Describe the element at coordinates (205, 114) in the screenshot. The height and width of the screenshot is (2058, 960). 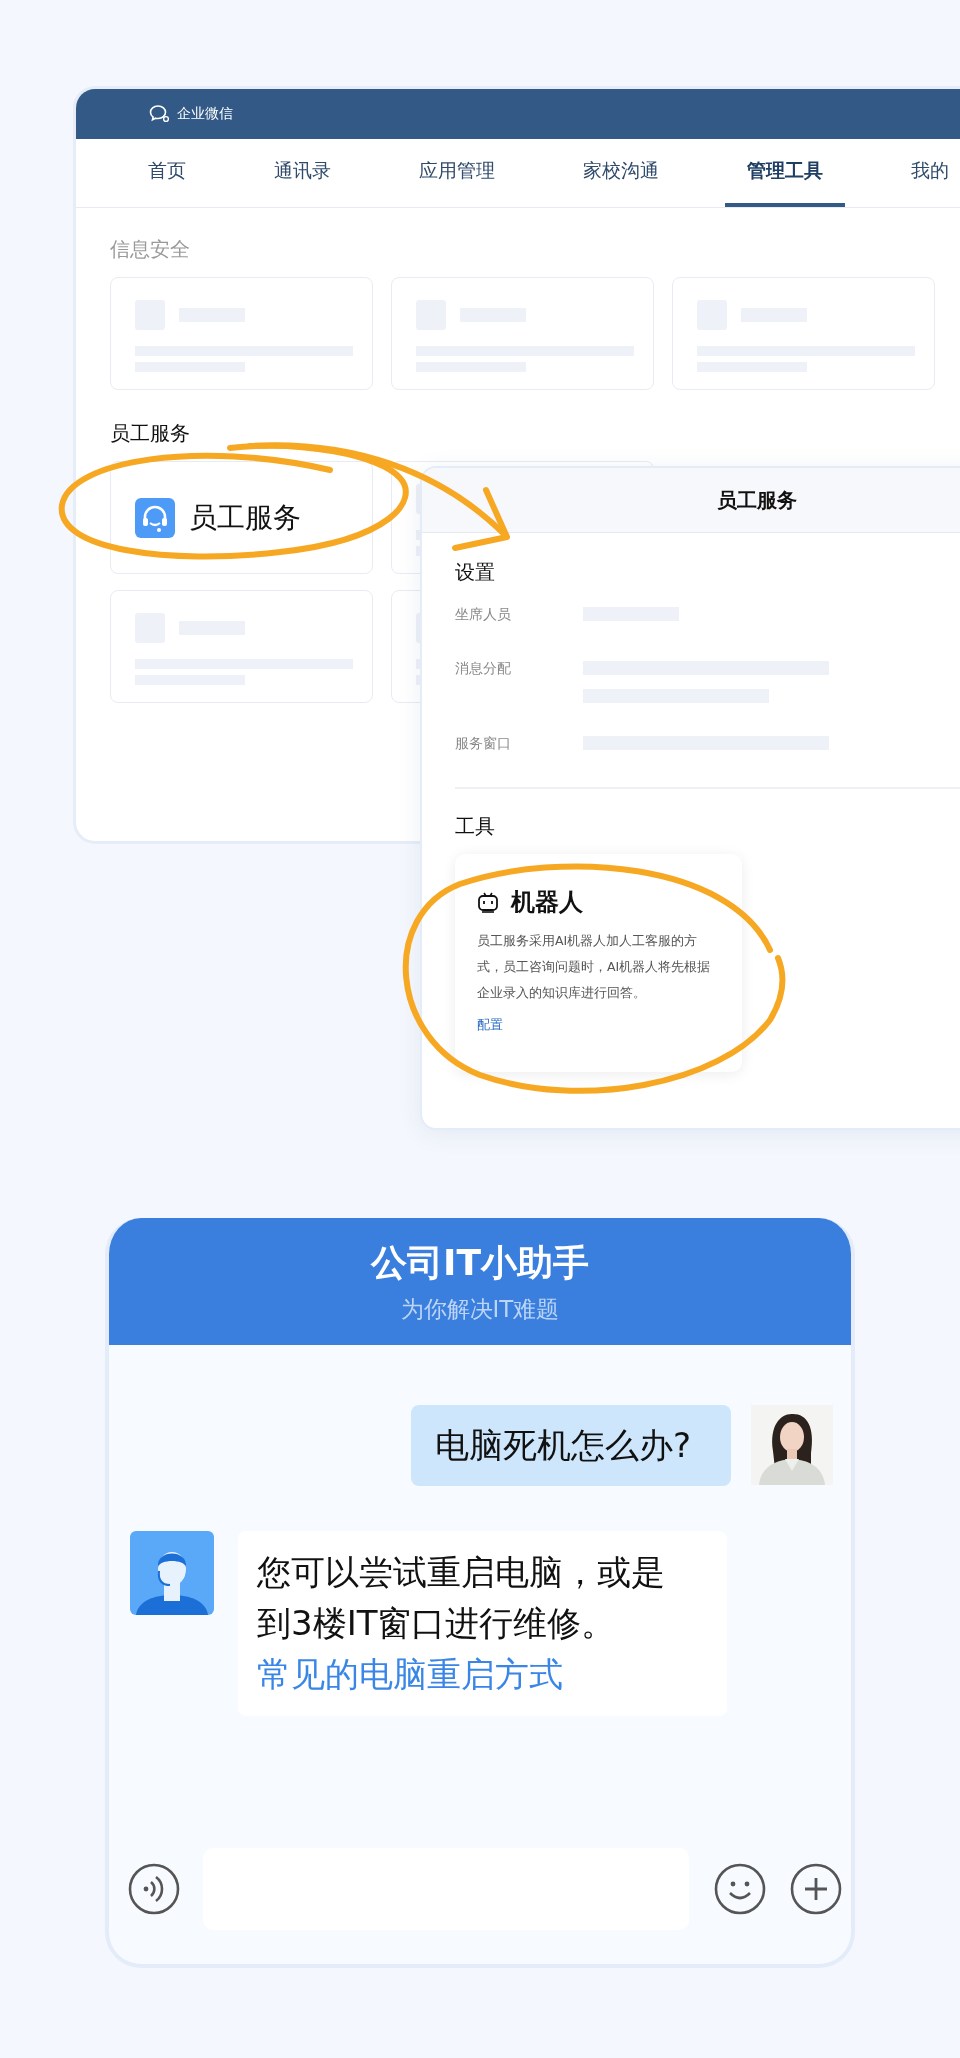
I see `app-name: 企业微信` at that location.